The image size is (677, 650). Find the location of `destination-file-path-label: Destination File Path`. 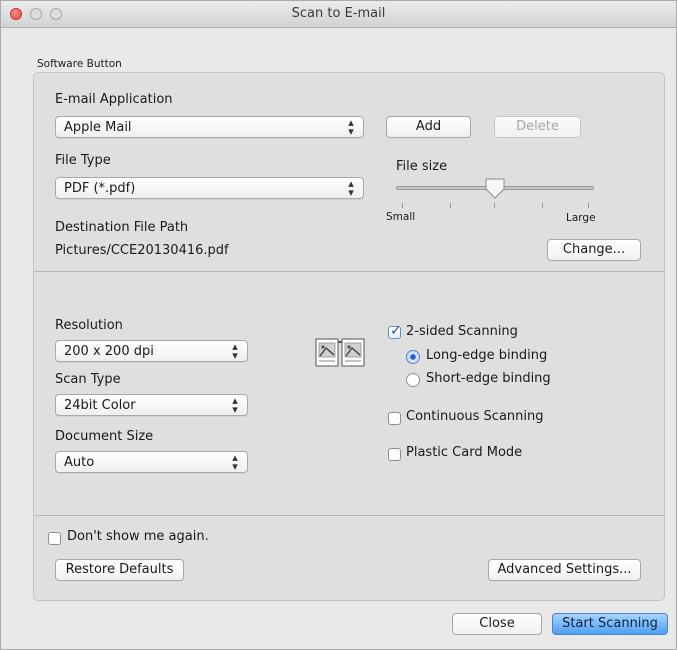

destination-file-path-label: Destination File Path is located at coordinates (122, 227).